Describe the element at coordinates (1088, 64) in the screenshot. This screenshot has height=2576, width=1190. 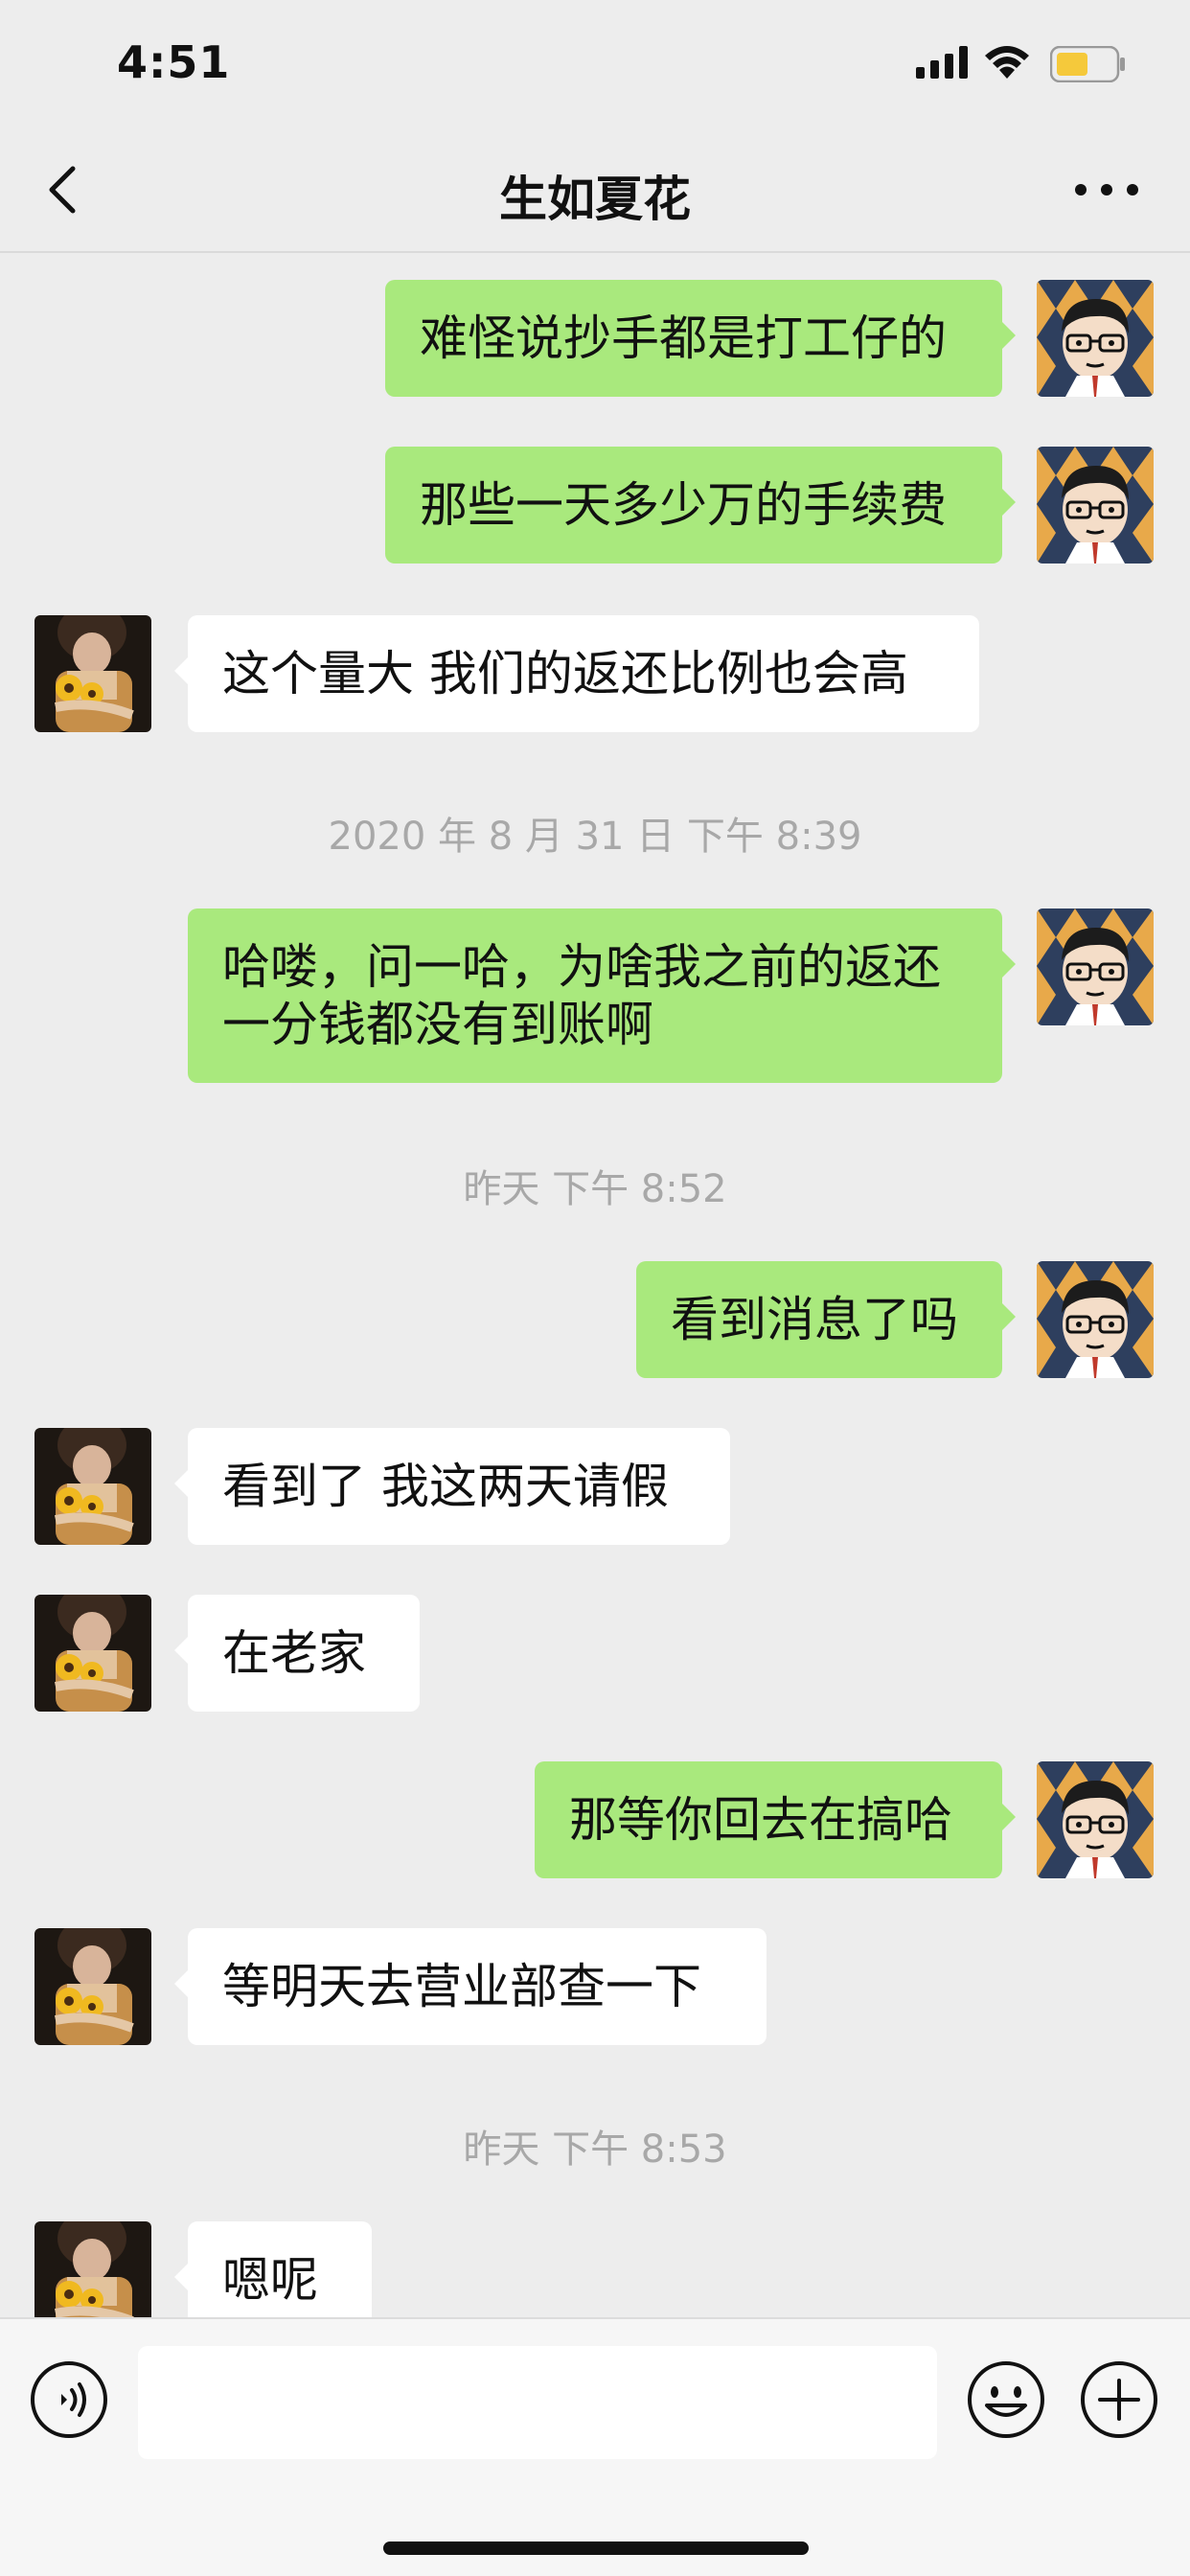
I see `battery-icon` at that location.